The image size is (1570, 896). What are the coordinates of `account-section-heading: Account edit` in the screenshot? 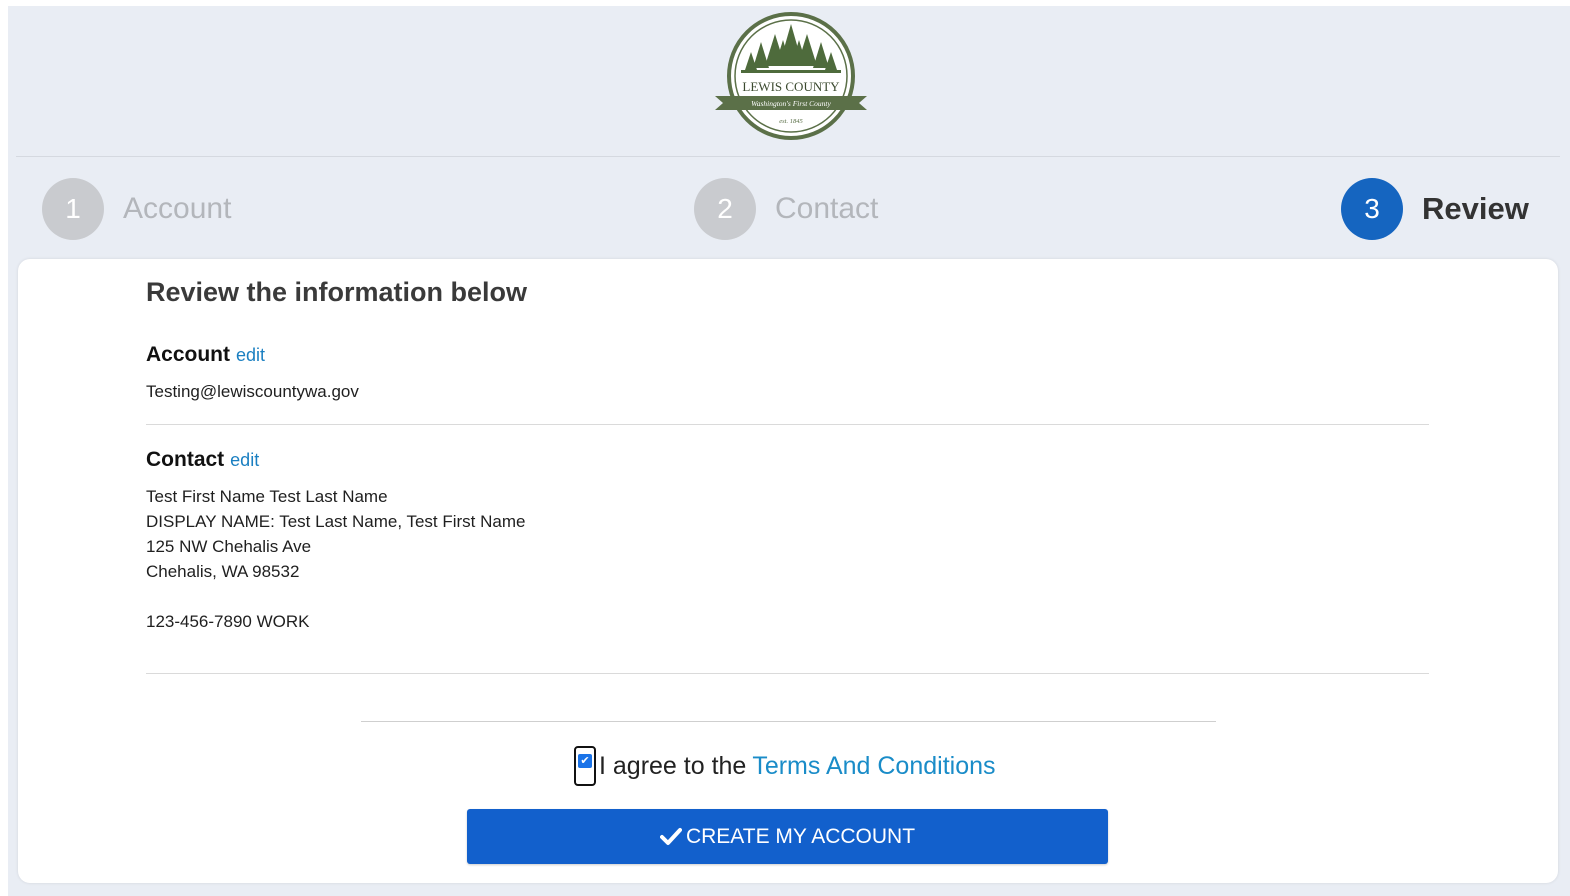 It's located at (205, 355).